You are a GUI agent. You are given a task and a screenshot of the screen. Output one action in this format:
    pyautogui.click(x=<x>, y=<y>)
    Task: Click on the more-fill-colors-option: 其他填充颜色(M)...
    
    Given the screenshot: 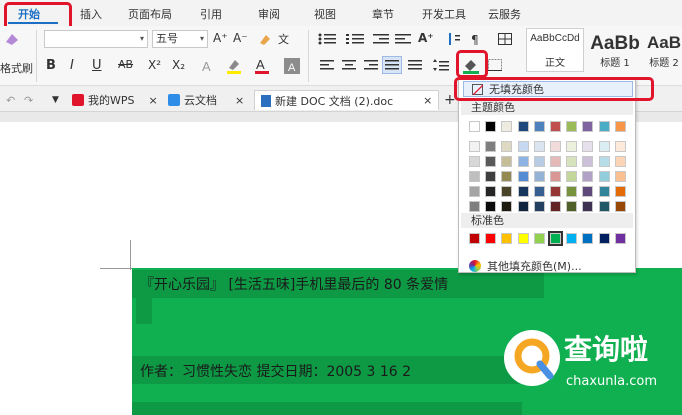 What is the action you would take?
    pyautogui.click(x=525, y=266)
    